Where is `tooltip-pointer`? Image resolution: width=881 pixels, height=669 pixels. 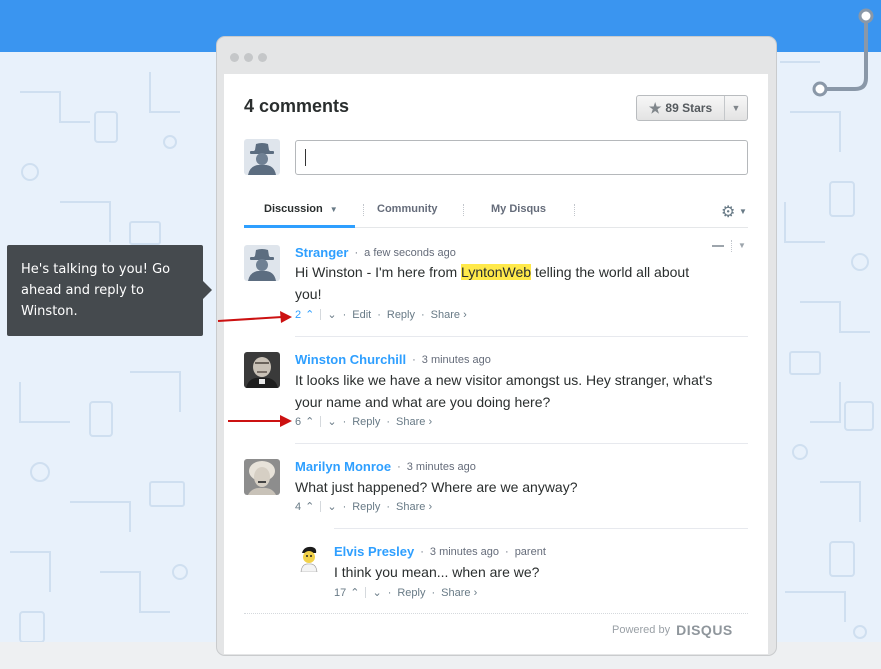
tooltip-pointer is located at coordinates (207, 290).